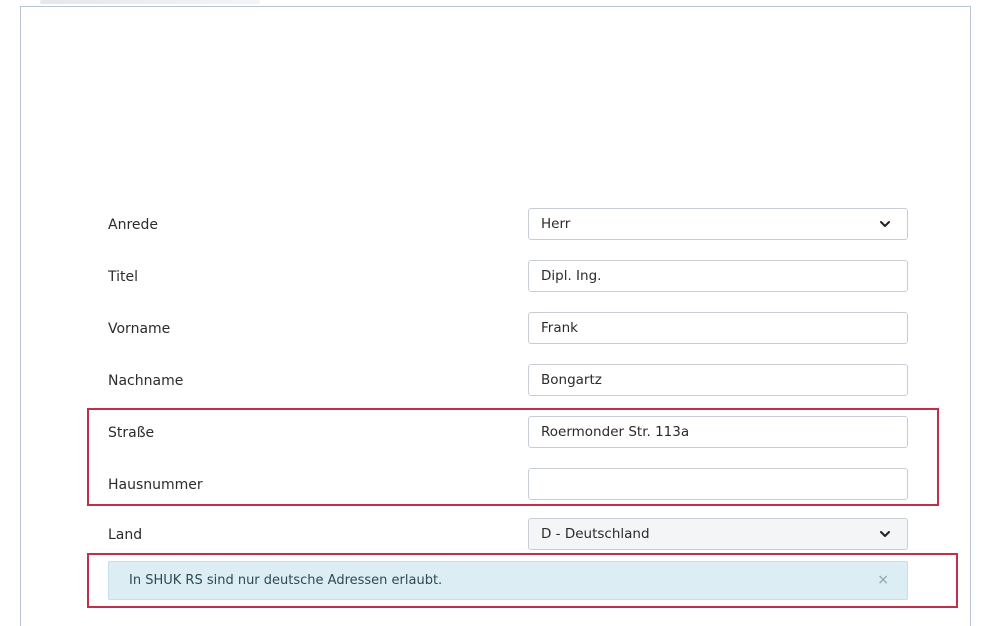 The image size is (992, 626). Describe the element at coordinates (123, 277) in the screenshot. I see `titel-label: Titel` at that location.